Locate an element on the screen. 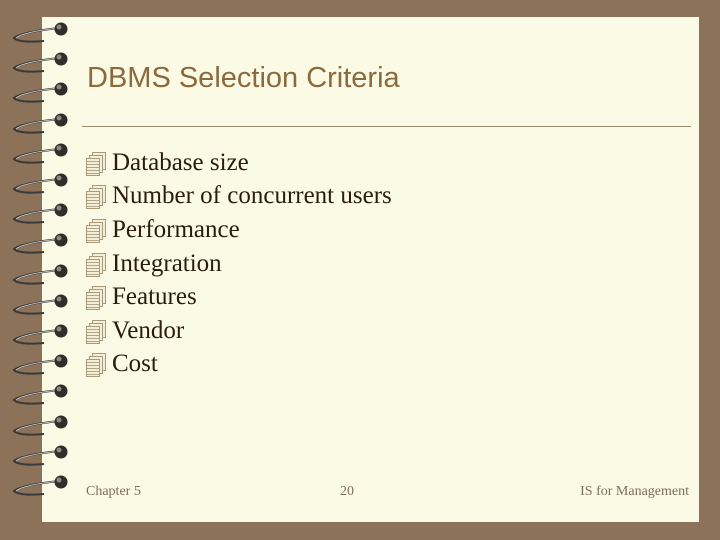 The image size is (720, 540). bullet-text: Vendor is located at coordinates (148, 330).